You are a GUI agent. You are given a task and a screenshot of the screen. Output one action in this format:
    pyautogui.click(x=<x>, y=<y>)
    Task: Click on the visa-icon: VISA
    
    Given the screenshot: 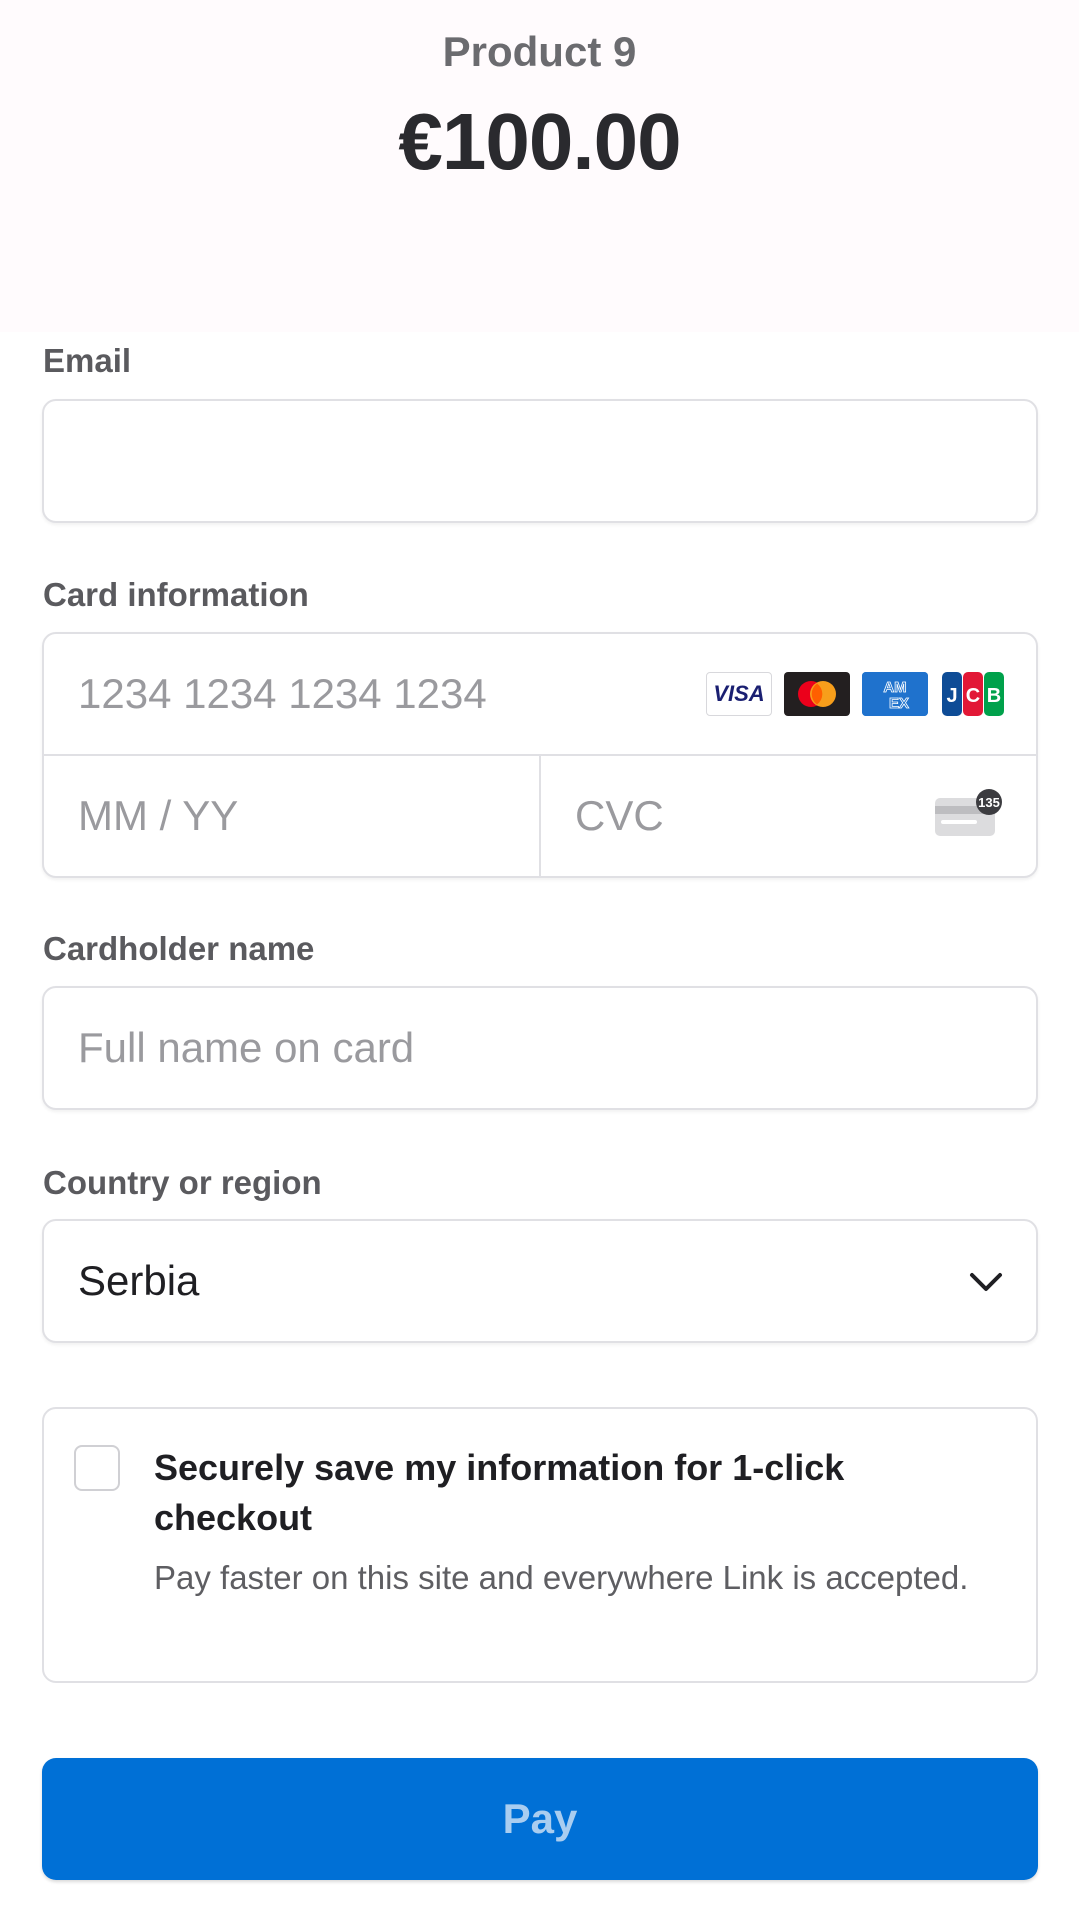 What is the action you would take?
    pyautogui.click(x=739, y=694)
    